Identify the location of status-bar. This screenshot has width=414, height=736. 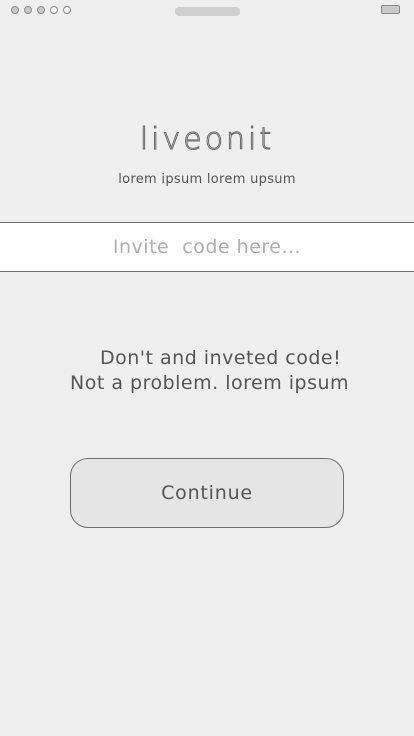
(207, 12).